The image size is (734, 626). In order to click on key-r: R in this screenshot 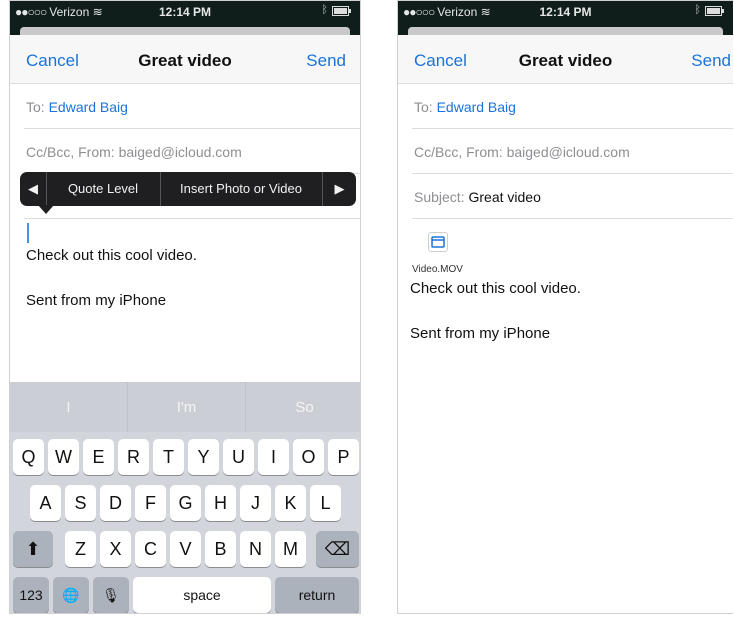, I will do `click(133, 457)`.